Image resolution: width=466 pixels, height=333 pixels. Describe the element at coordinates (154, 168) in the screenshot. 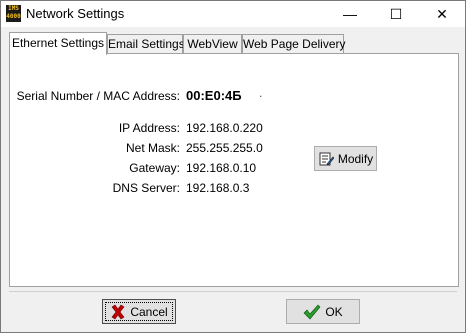

I see `gateway-label: Gateway:` at that location.